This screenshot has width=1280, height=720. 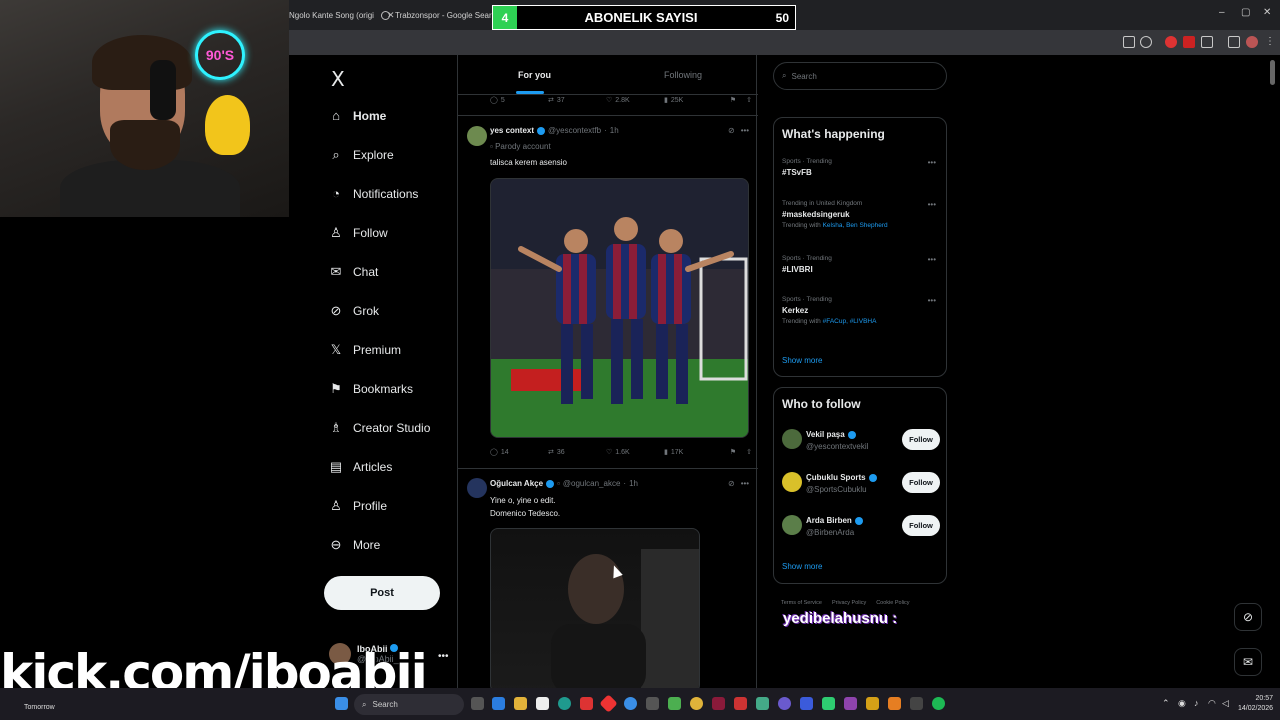 What do you see at coordinates (1222, 12) in the screenshot?
I see `minimize-button: –` at bounding box center [1222, 12].